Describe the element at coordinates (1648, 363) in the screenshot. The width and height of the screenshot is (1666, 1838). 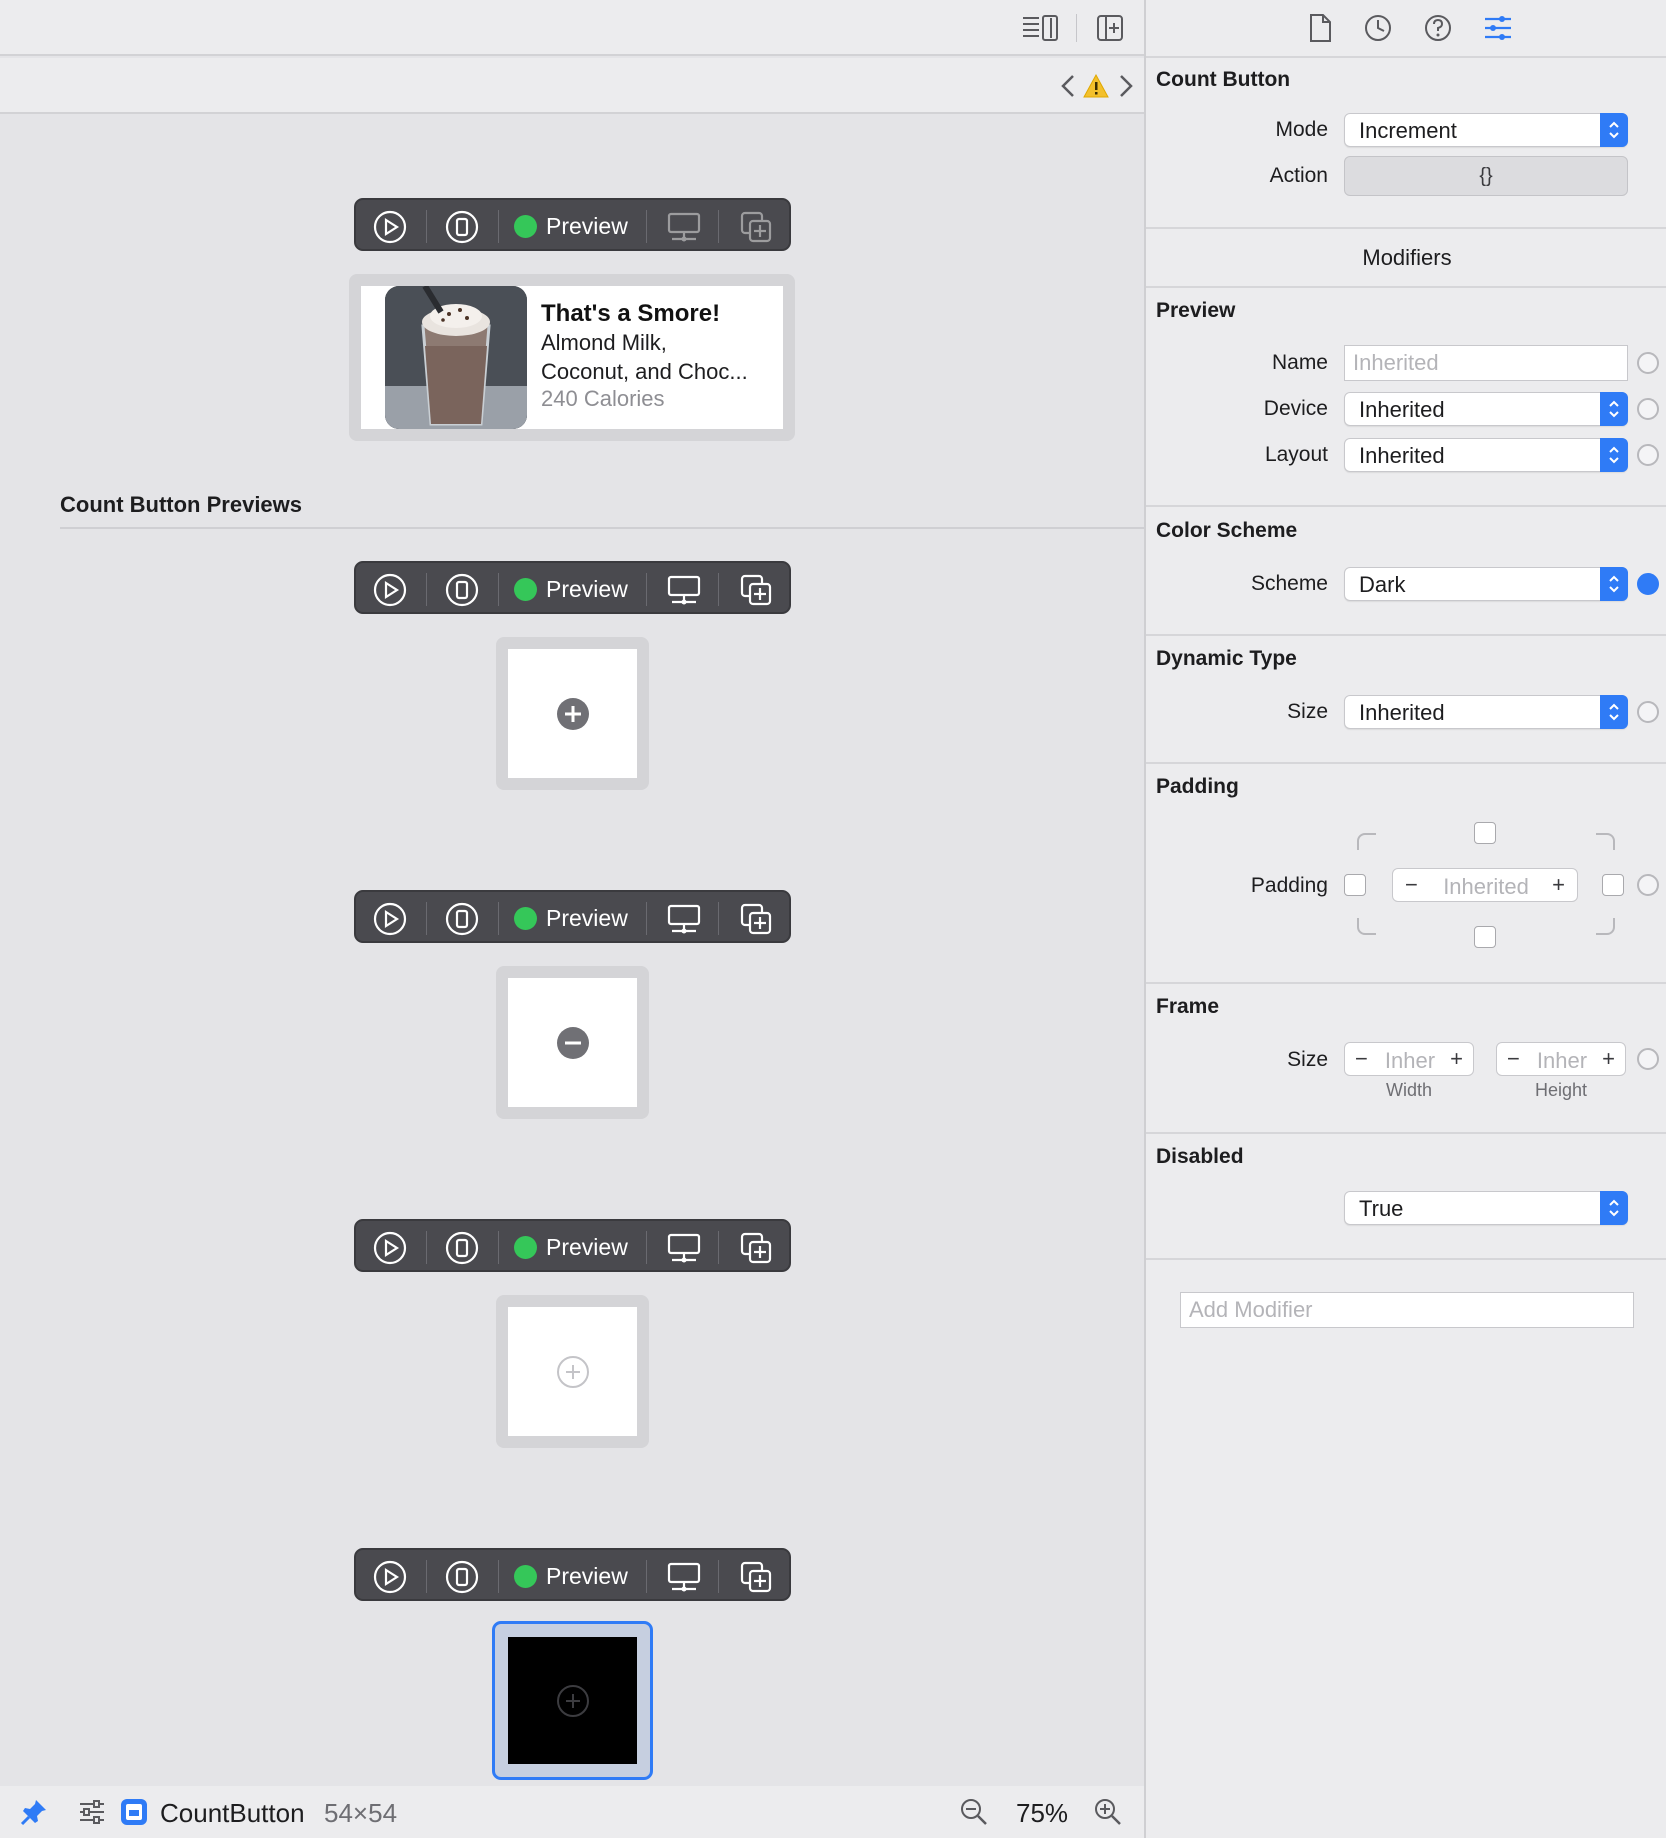
I see `name-enable-radio` at that location.